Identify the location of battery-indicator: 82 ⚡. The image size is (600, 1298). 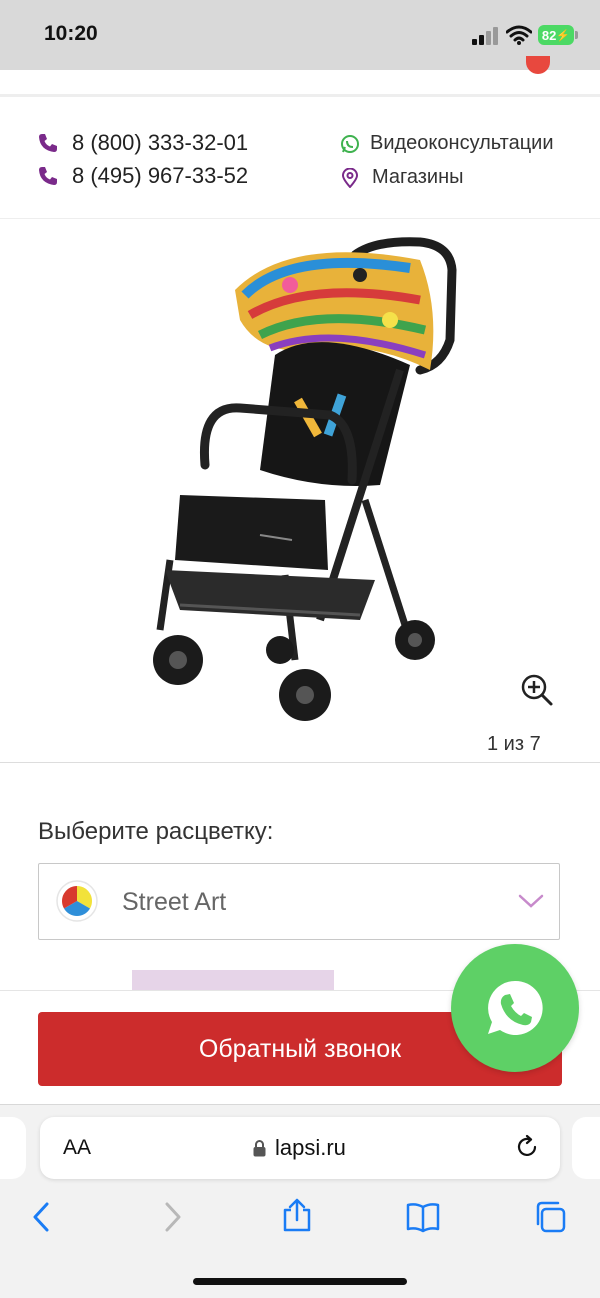
(556, 35).